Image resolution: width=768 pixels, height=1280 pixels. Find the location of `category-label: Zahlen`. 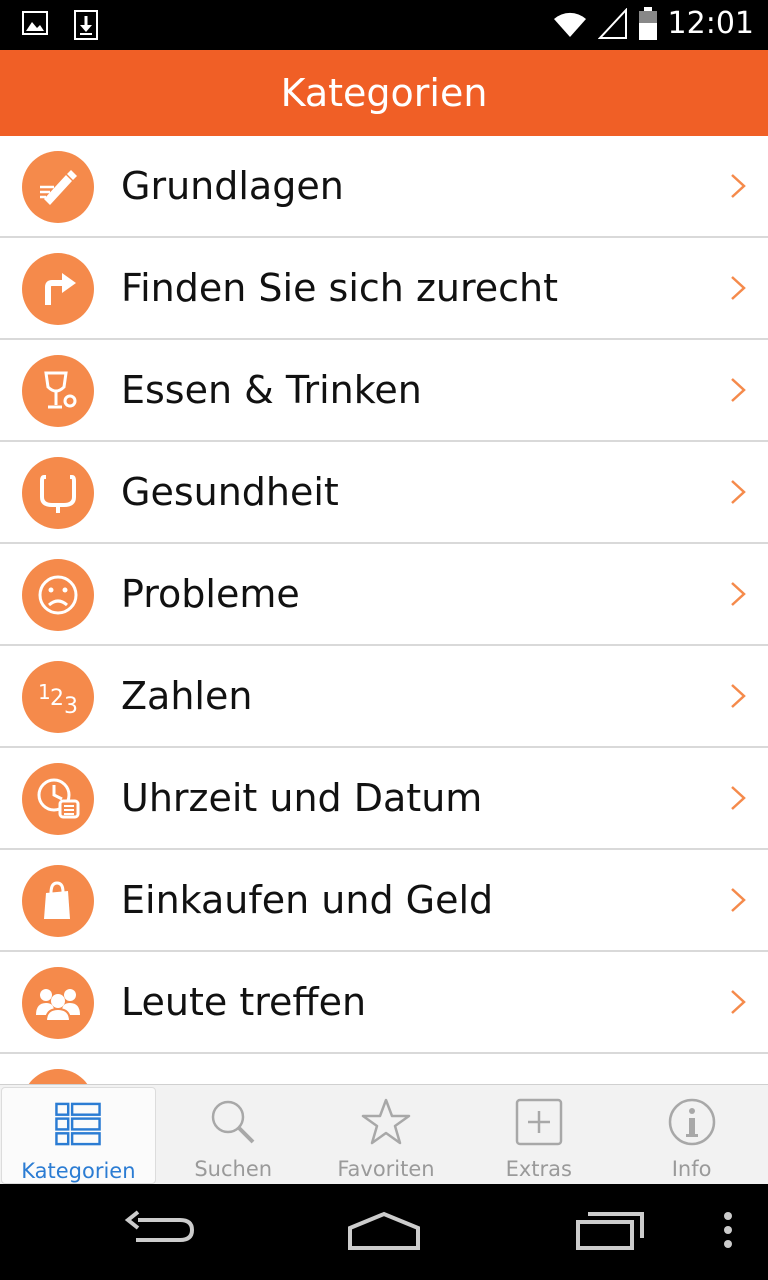

category-label: Zahlen is located at coordinates (187, 696).